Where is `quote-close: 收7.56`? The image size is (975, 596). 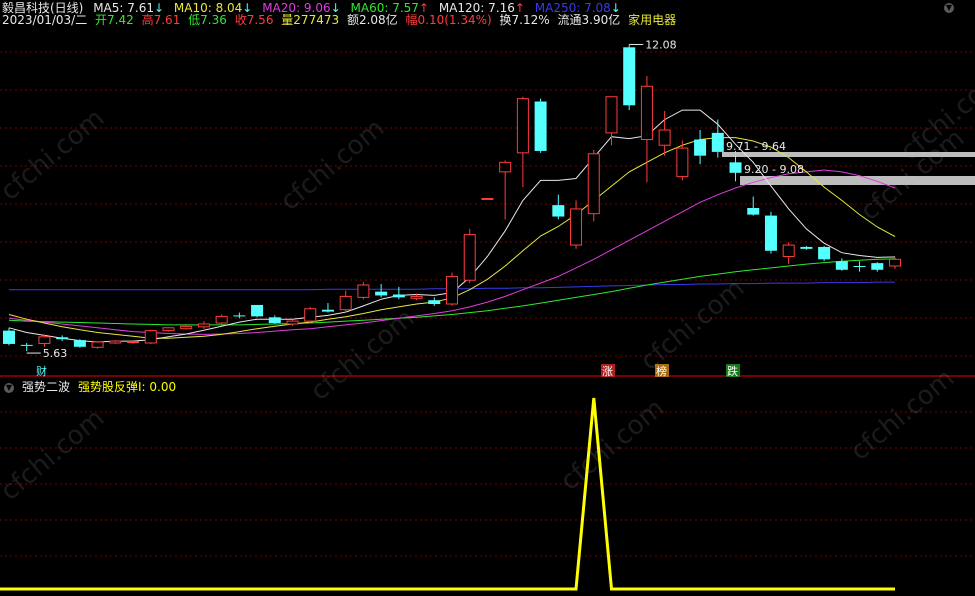 quote-close: 收7.56 is located at coordinates (254, 20).